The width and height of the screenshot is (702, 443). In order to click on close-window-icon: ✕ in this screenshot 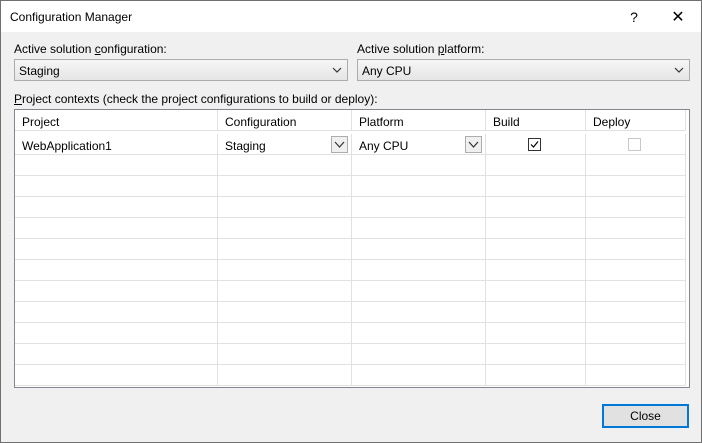, I will do `click(678, 16)`.